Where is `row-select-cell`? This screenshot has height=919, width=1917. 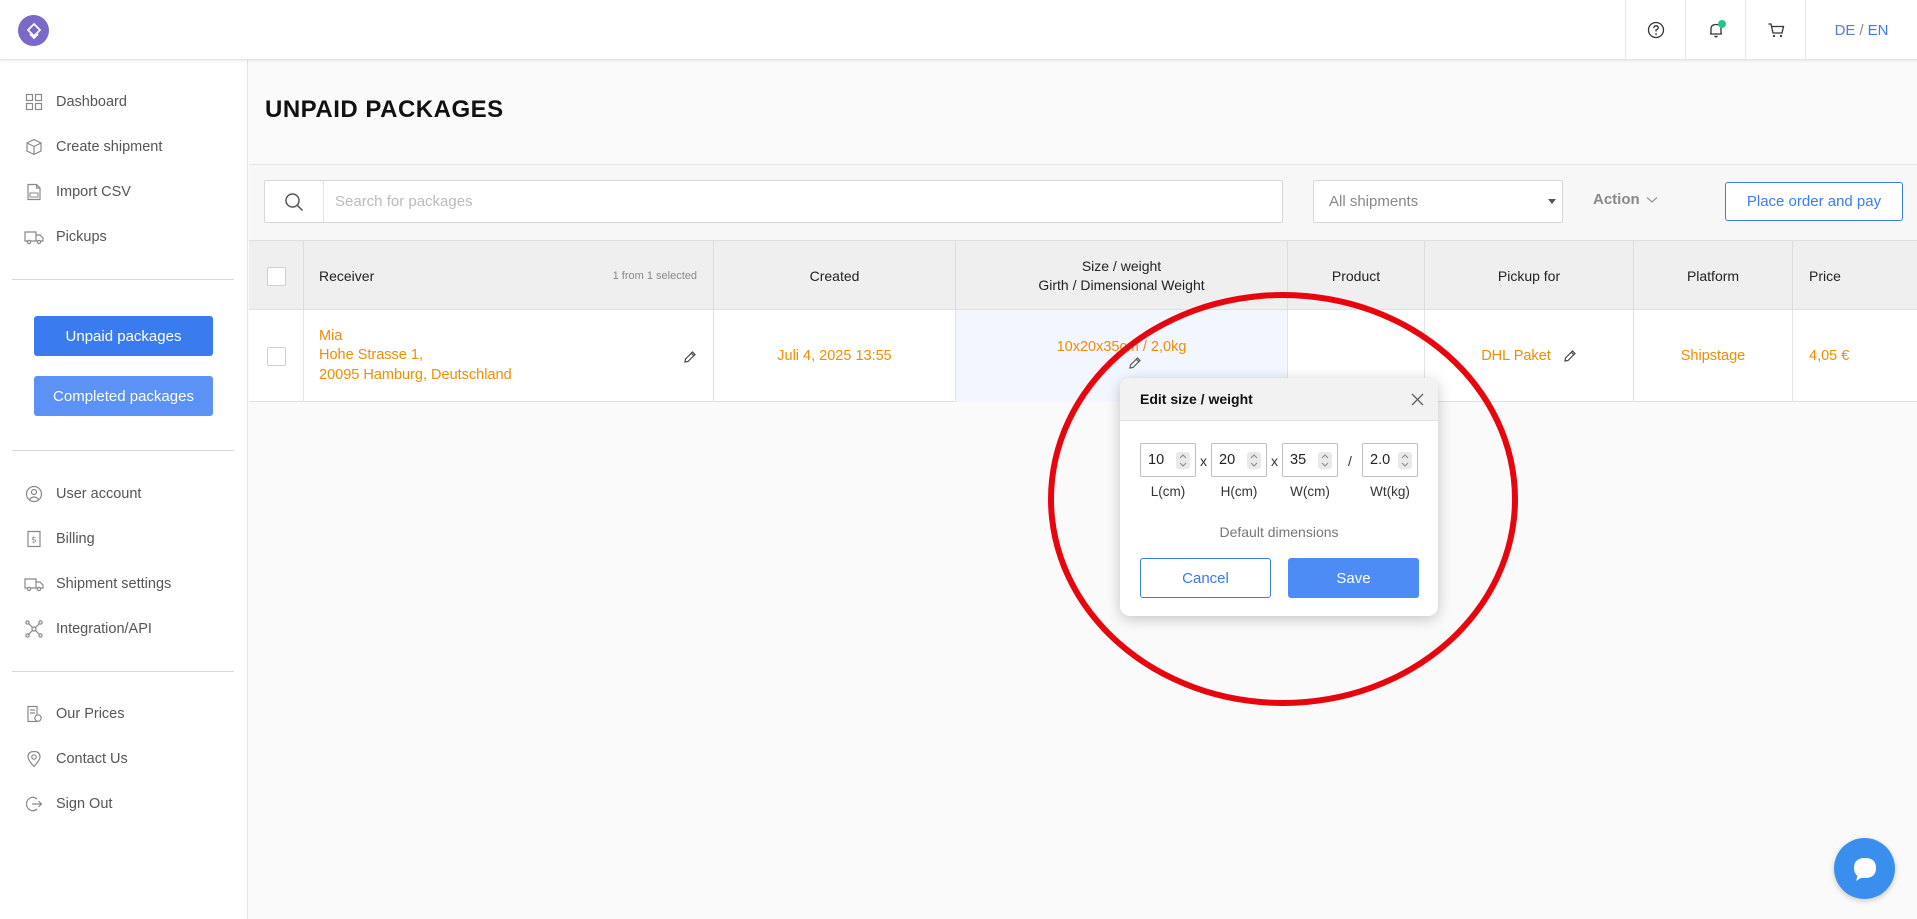 row-select-cell is located at coordinates (276, 356).